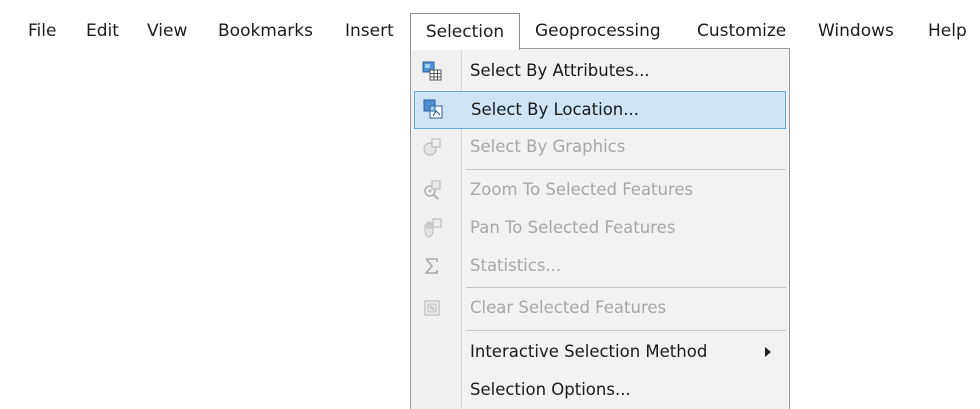 The width and height of the screenshot is (980, 409). Describe the element at coordinates (433, 109) in the screenshot. I see `select-by-location-icon` at that location.